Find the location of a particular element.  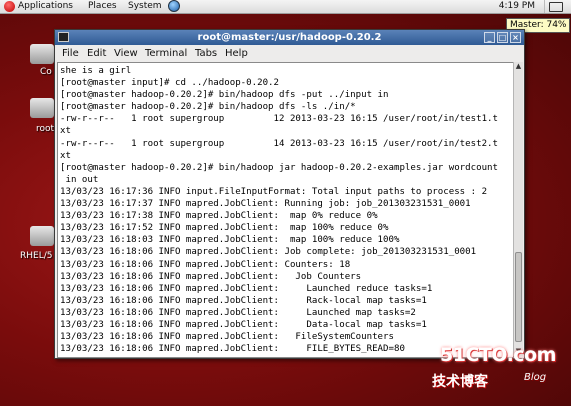

applications-menu-icon is located at coordinates (9, 6).